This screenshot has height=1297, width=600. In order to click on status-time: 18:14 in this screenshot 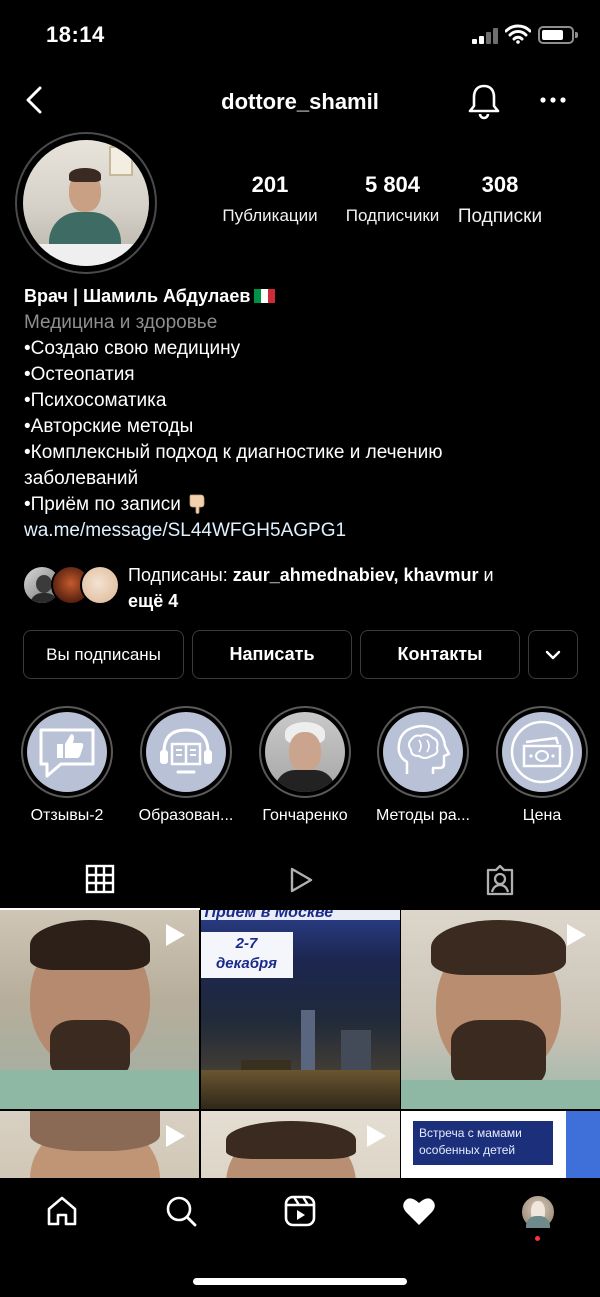, I will do `click(75, 34)`.